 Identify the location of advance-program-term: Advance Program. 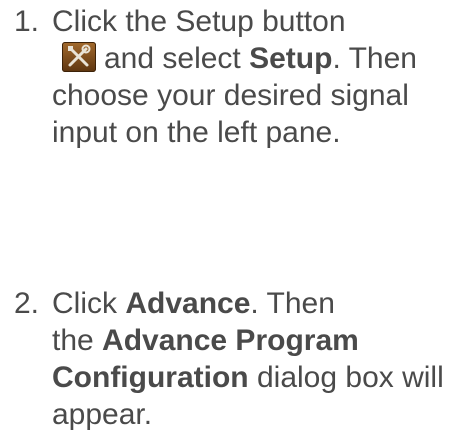
(230, 340).